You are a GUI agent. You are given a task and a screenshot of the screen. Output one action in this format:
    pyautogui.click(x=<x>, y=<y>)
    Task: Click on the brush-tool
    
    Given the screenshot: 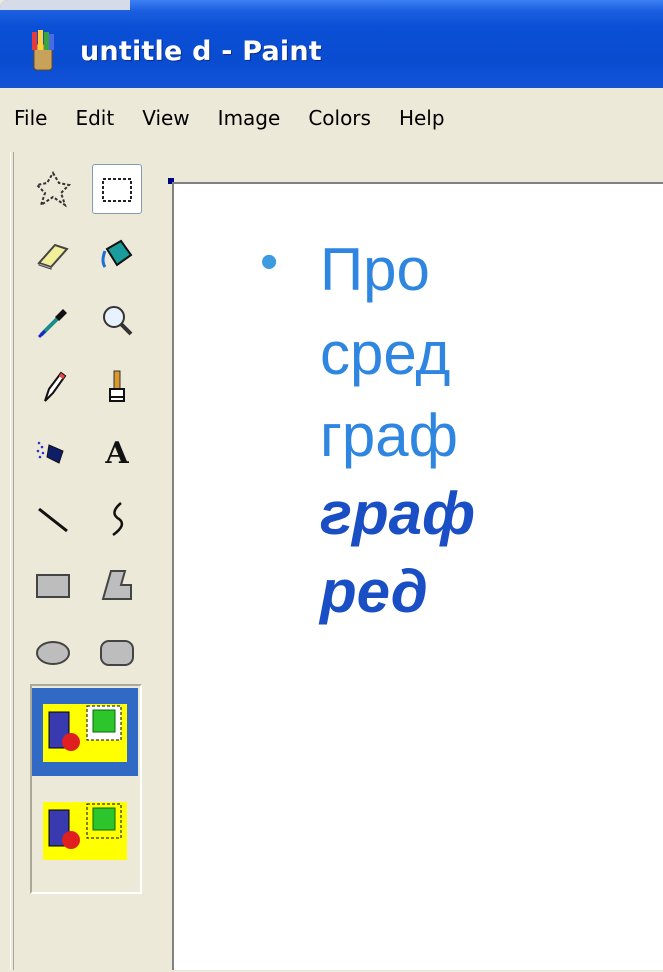 What is the action you would take?
    pyautogui.click(x=117, y=387)
    